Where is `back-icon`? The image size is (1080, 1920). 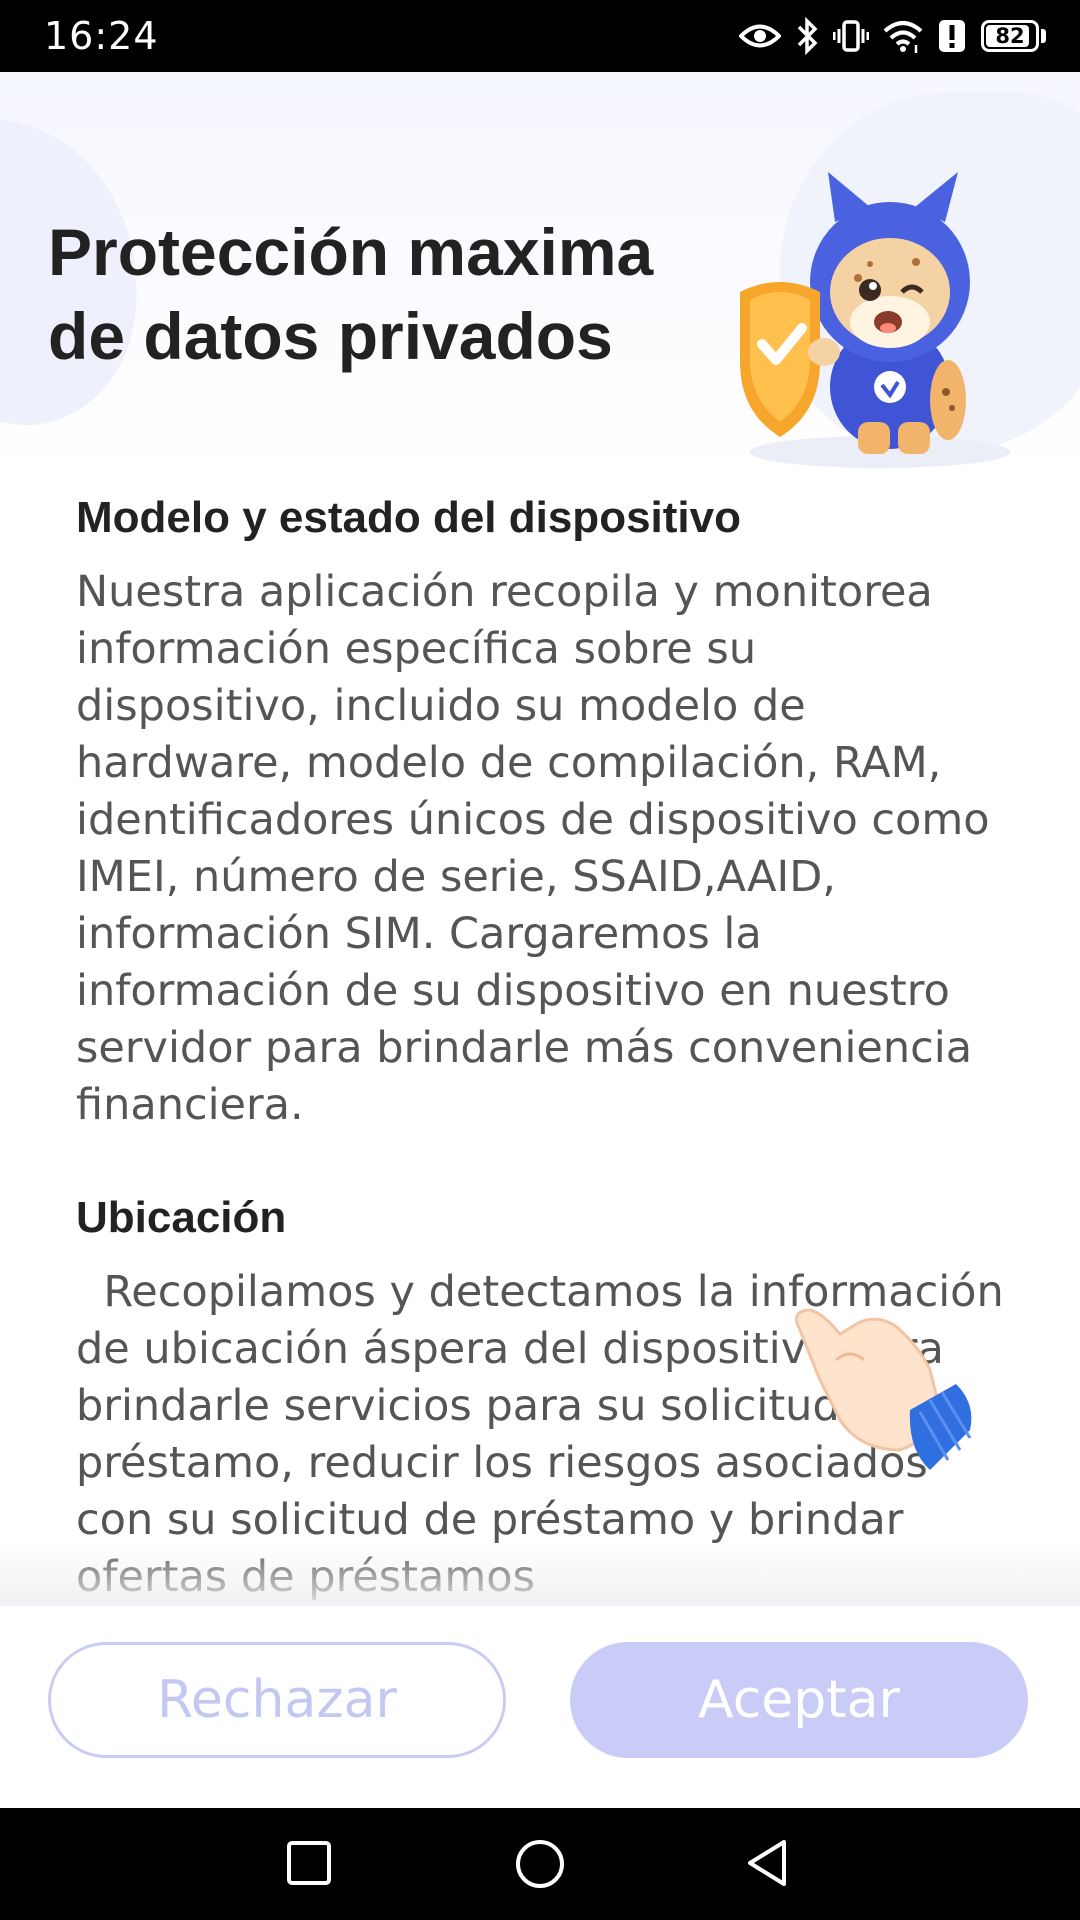
back-icon is located at coordinates (769, 1865).